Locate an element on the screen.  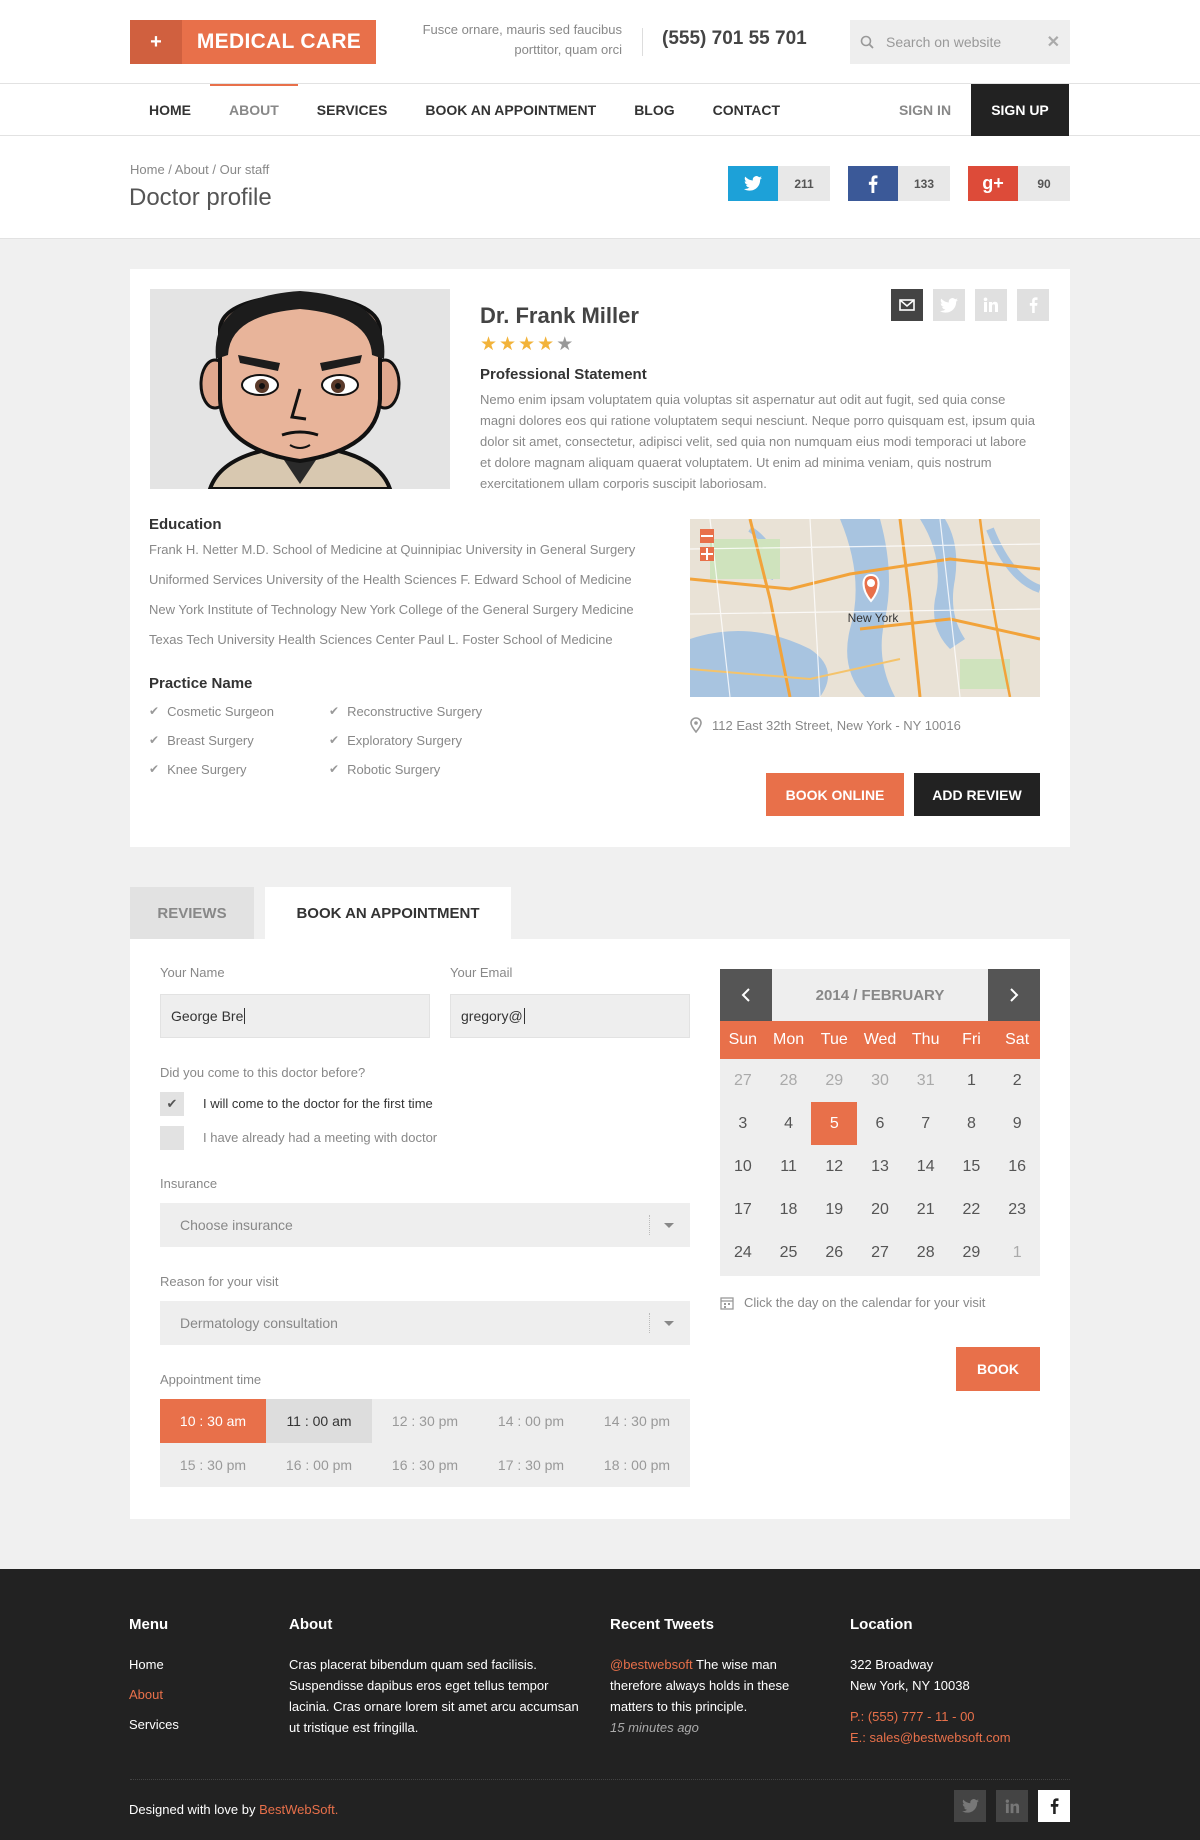
signin-link: SIGN IN is located at coordinates (925, 110).